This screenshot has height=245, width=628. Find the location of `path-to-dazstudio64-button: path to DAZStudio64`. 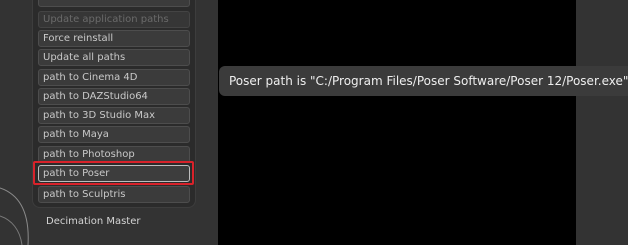

path-to-dazstudio64-button: path to DAZStudio64 is located at coordinates (114, 96).